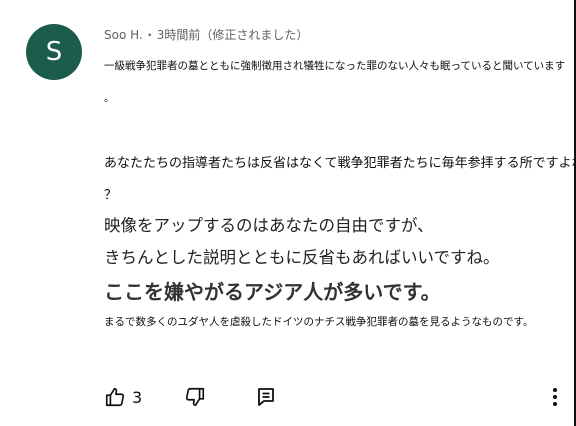 The image size is (576, 426). I want to click on comment-icon, so click(266, 397).